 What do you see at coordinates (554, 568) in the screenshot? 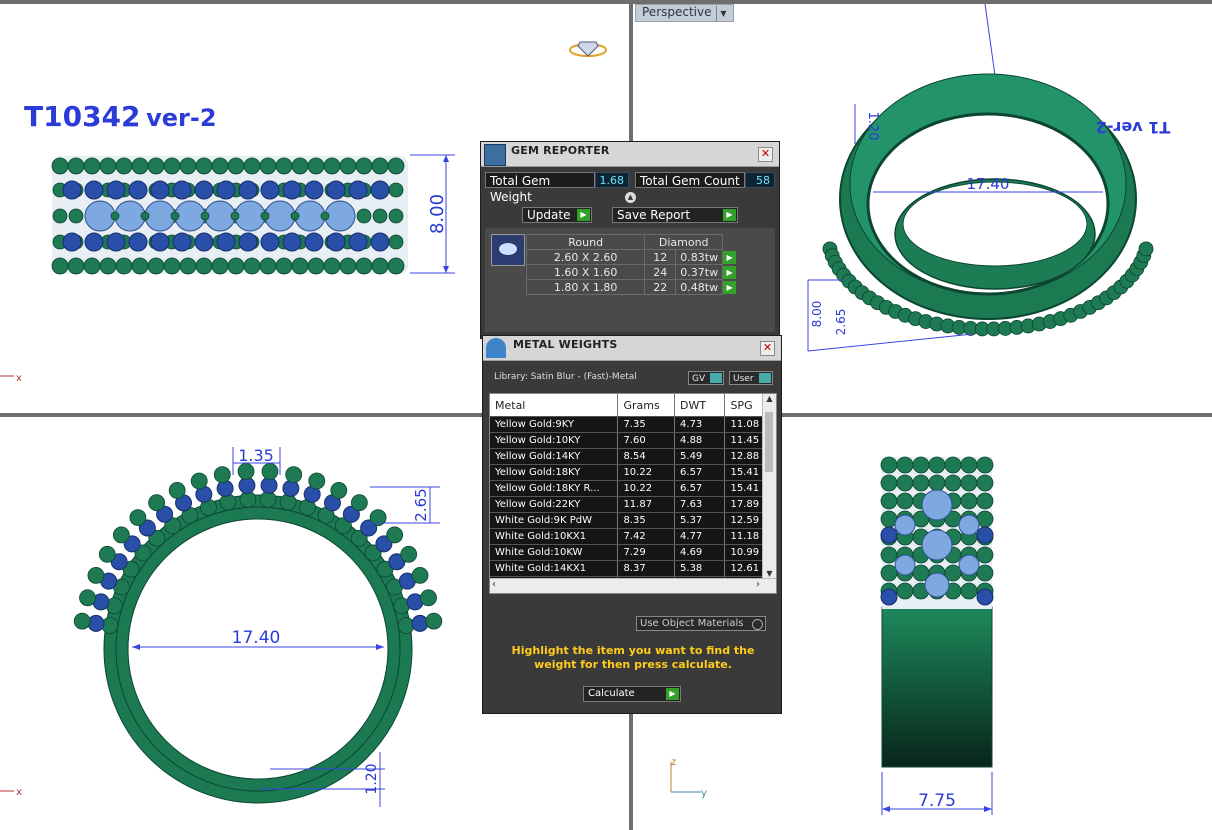
I see `metal-name: White Gold:14KX1` at bounding box center [554, 568].